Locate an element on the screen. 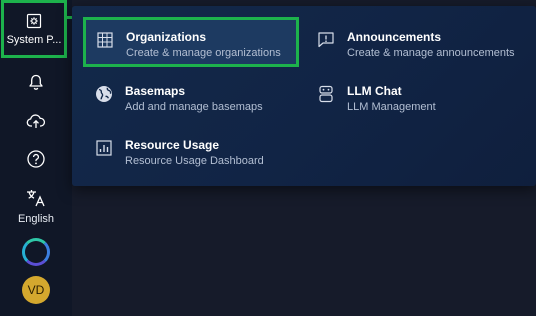 The height and width of the screenshot is (316, 536). cloud-upload-icon is located at coordinates (36, 121).